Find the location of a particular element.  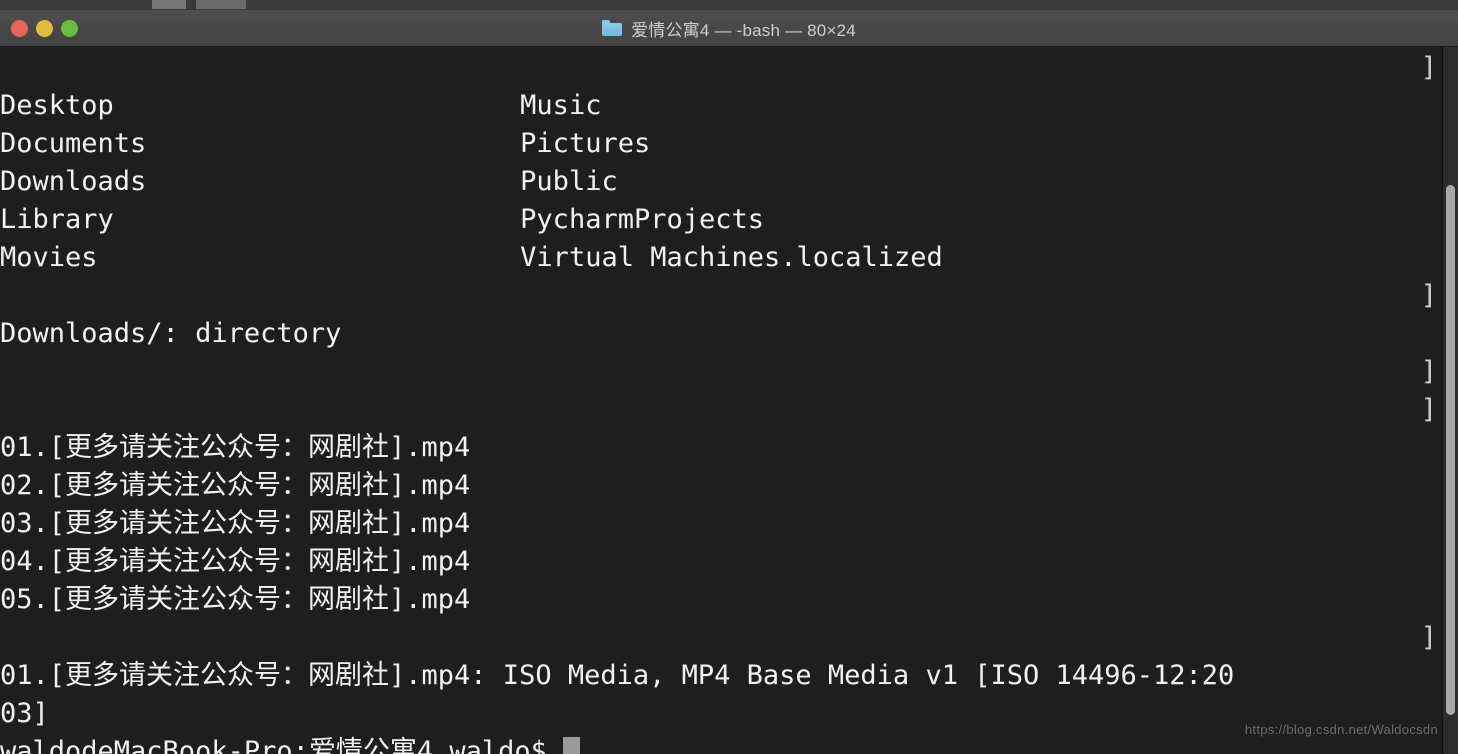

terminal-output-line: 03] is located at coordinates (24, 713).